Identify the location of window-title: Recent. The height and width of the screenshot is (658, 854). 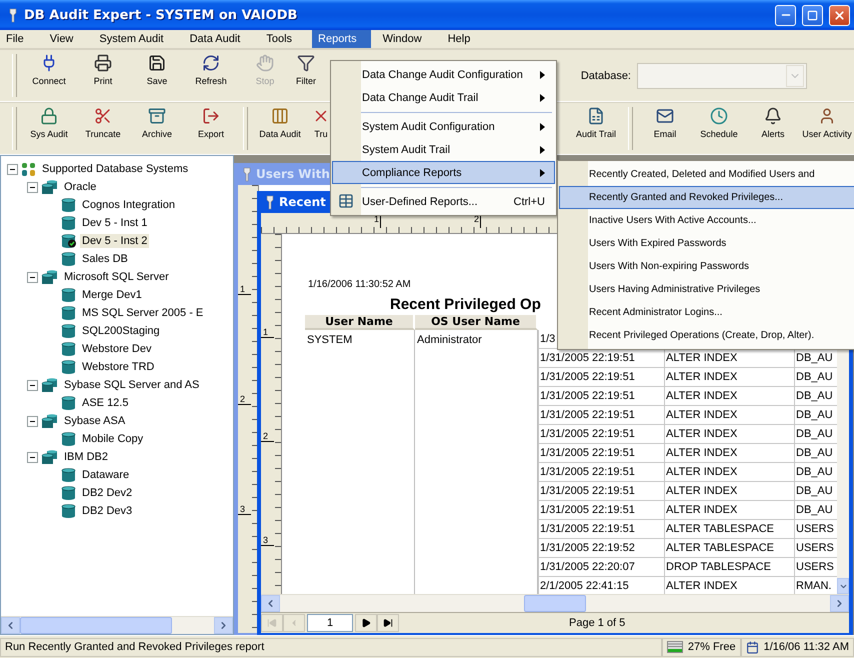
(302, 202).